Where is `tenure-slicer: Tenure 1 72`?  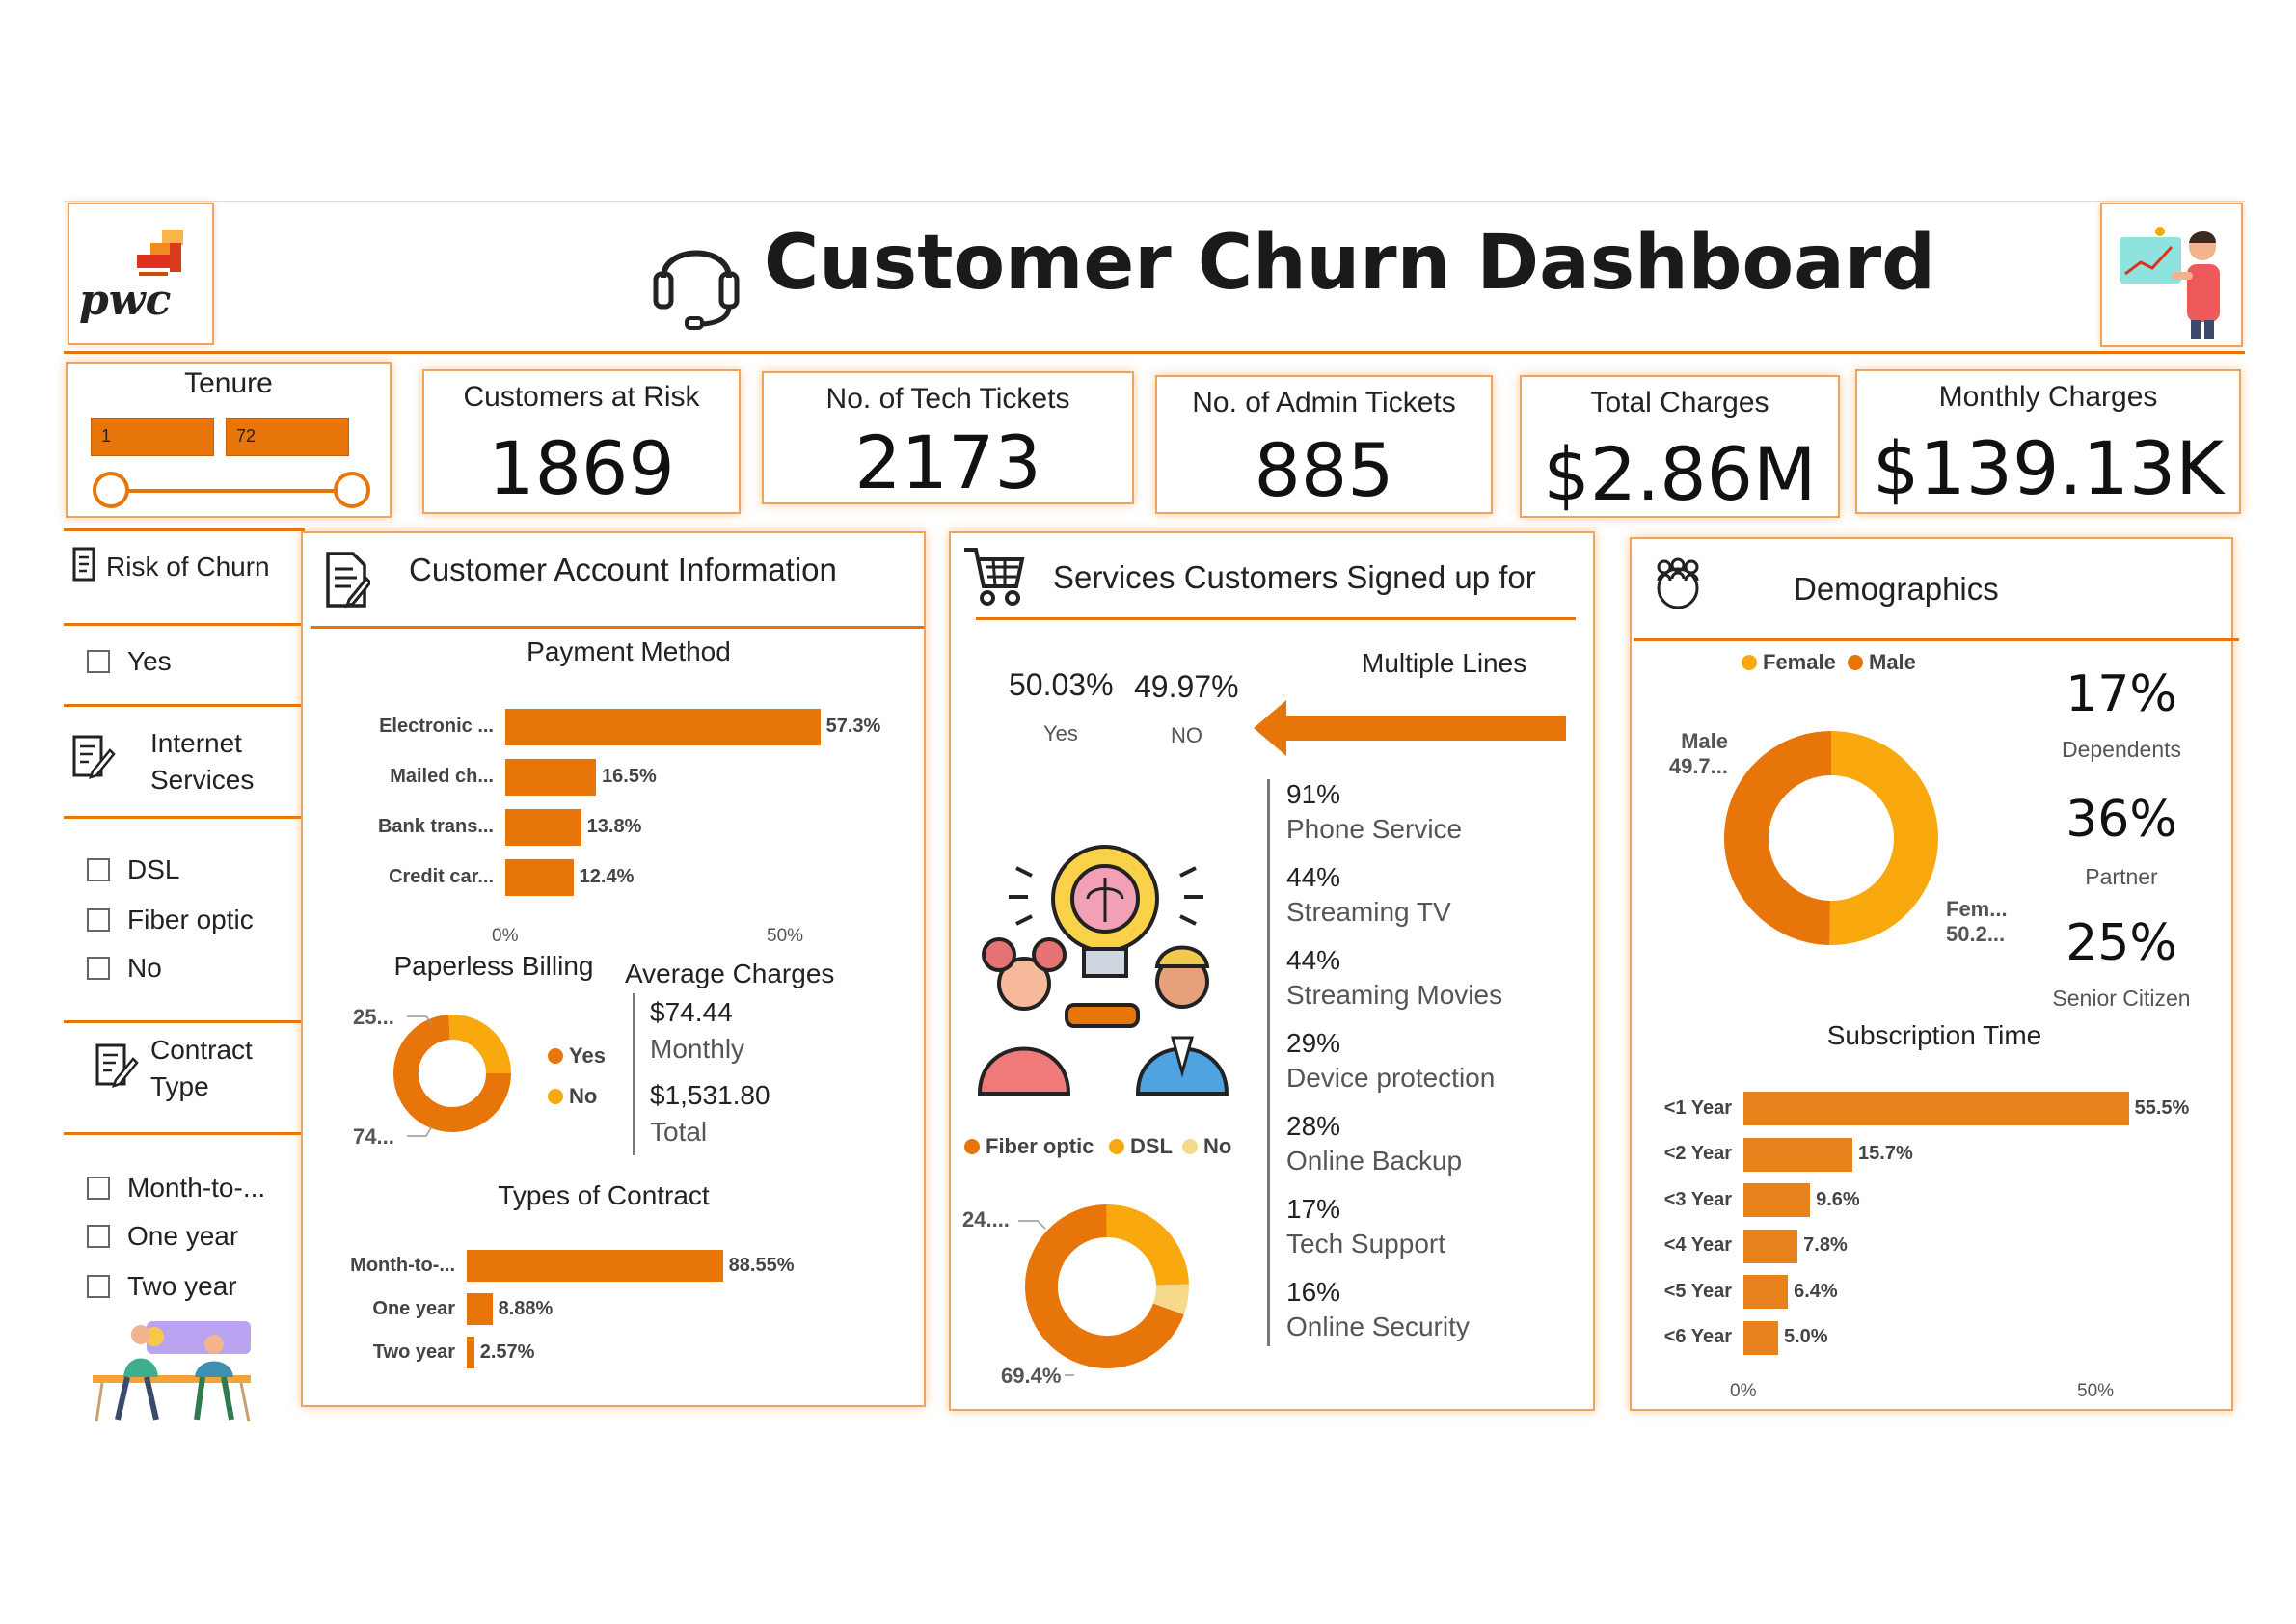 tenure-slicer: Tenure 1 72 is located at coordinates (229, 440).